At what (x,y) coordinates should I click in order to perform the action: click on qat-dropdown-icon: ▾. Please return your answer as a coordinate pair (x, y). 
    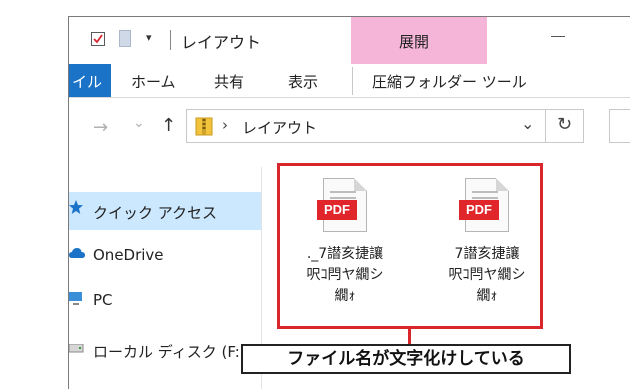
    Looking at the image, I should click on (149, 37).